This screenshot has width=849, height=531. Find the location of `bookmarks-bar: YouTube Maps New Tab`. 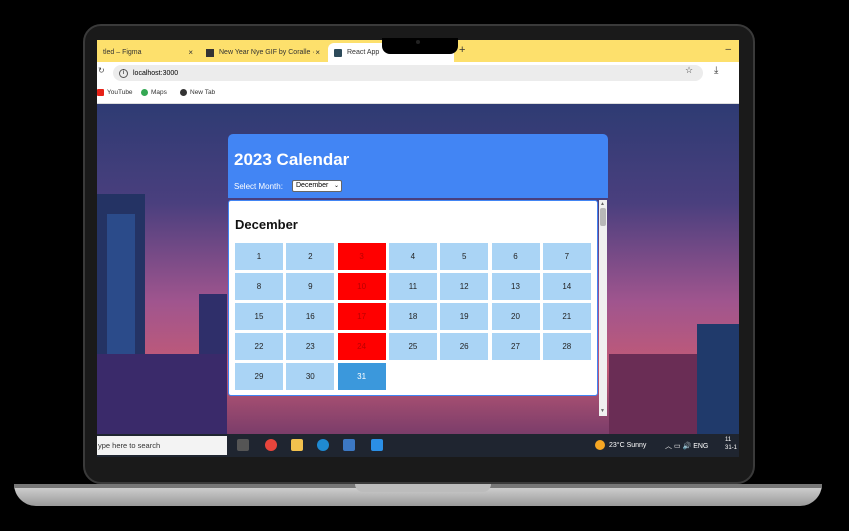

bookmarks-bar: YouTube Maps New Tab is located at coordinates (418, 94).